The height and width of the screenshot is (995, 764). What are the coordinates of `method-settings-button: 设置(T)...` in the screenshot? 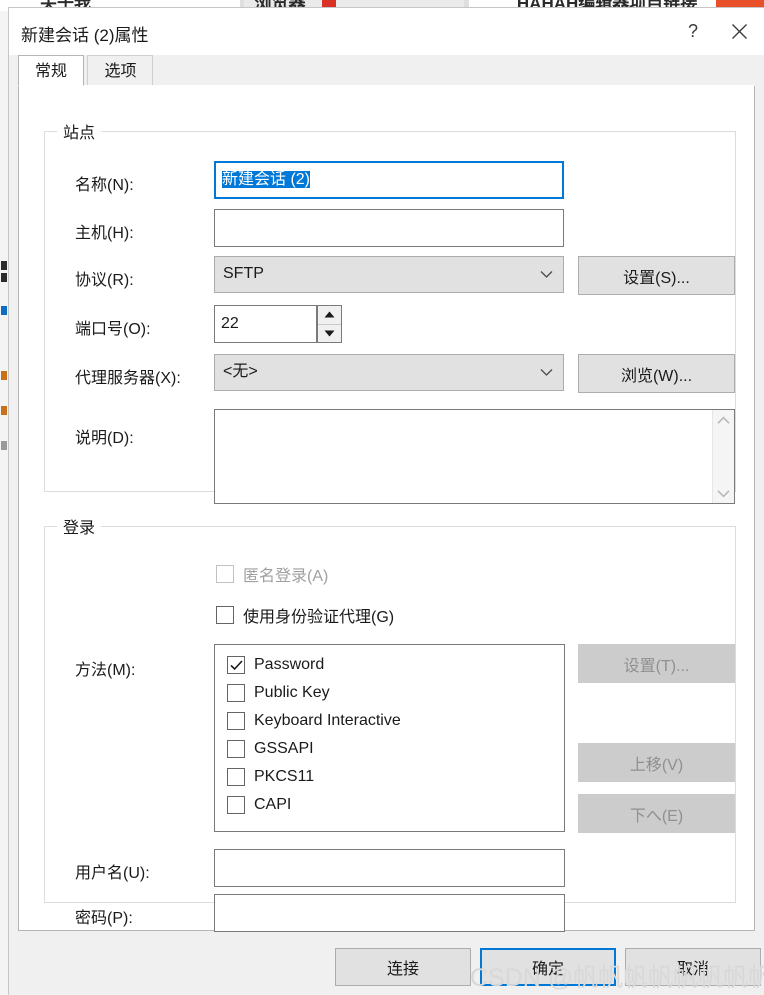 It's located at (656, 663).